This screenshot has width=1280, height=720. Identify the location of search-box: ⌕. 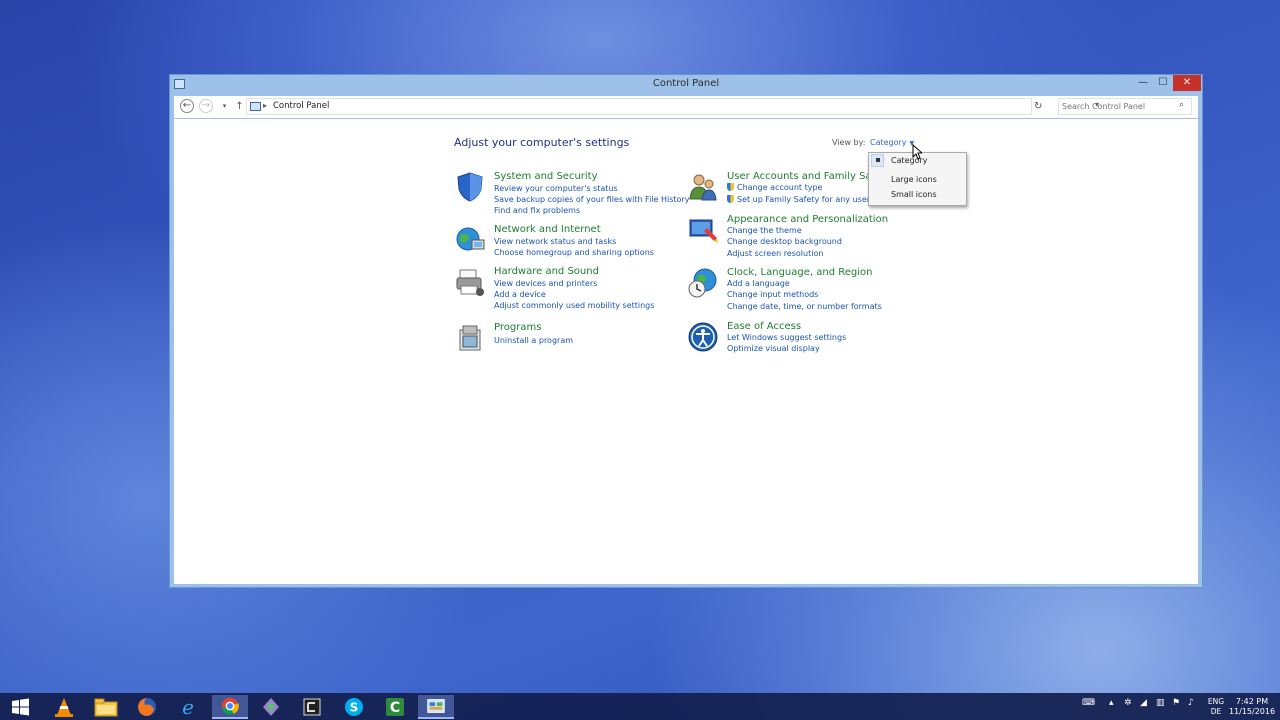
(1125, 106).